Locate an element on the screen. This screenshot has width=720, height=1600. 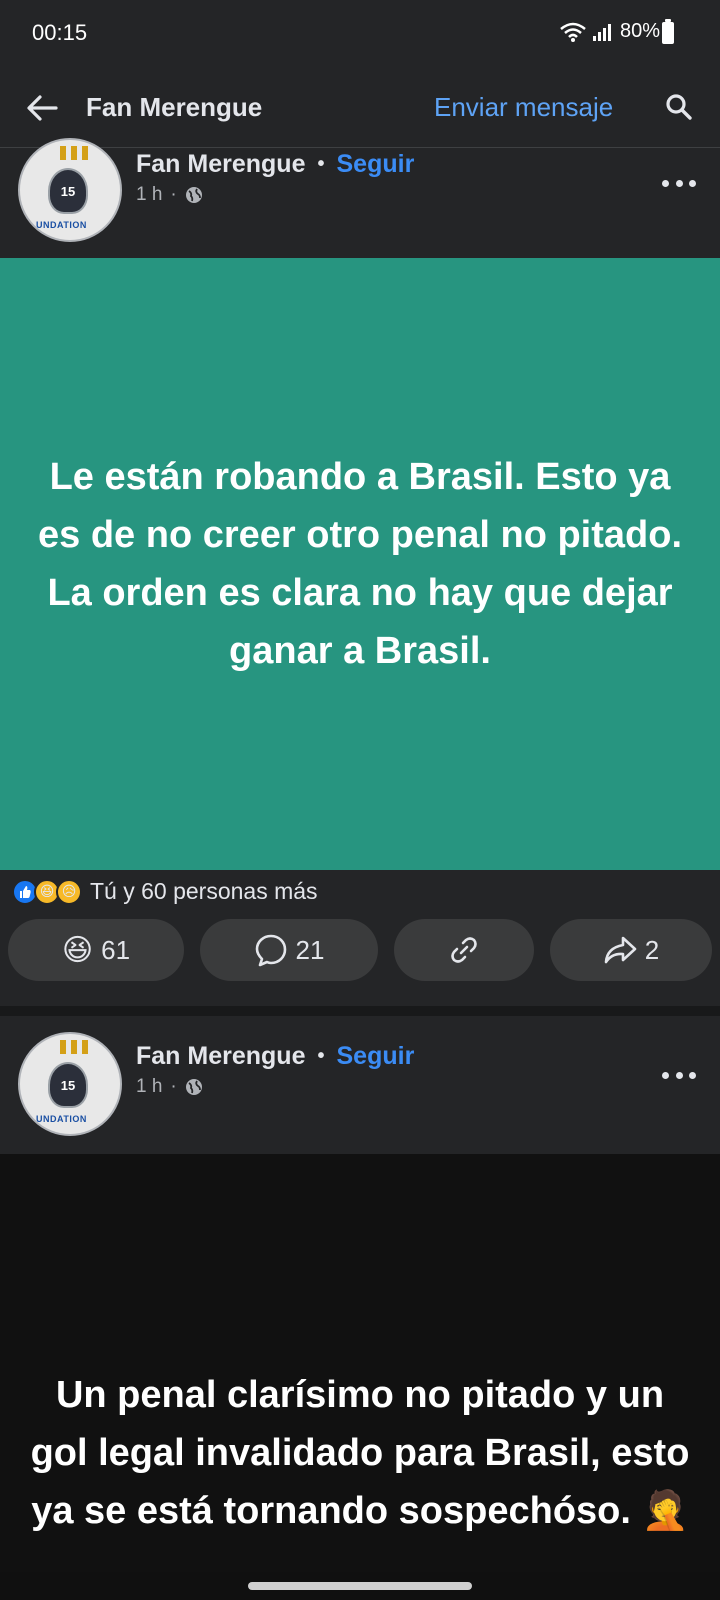
reactions-summary: 😆 😥 Tú y 60 personas más is located at coordinates (165, 891).